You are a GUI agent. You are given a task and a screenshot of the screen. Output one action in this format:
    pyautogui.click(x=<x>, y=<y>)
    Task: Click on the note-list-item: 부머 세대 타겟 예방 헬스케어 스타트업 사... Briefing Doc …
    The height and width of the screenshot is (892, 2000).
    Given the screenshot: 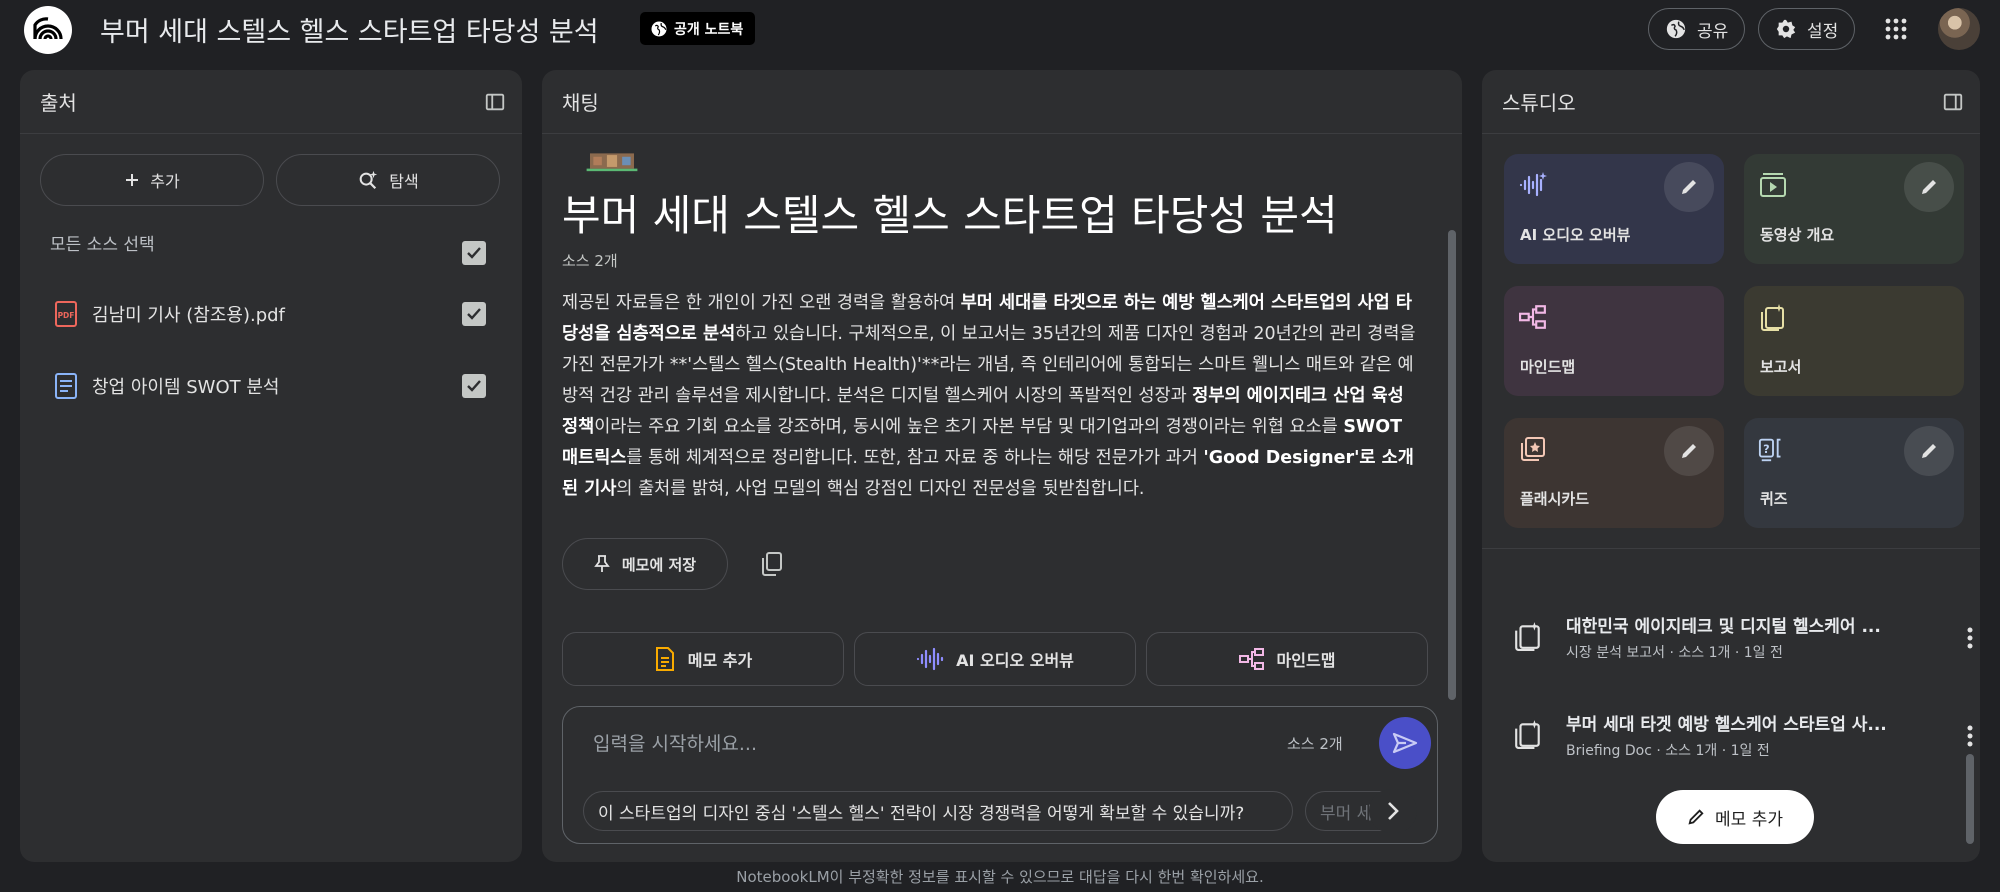 What is the action you would take?
    pyautogui.click(x=1741, y=736)
    